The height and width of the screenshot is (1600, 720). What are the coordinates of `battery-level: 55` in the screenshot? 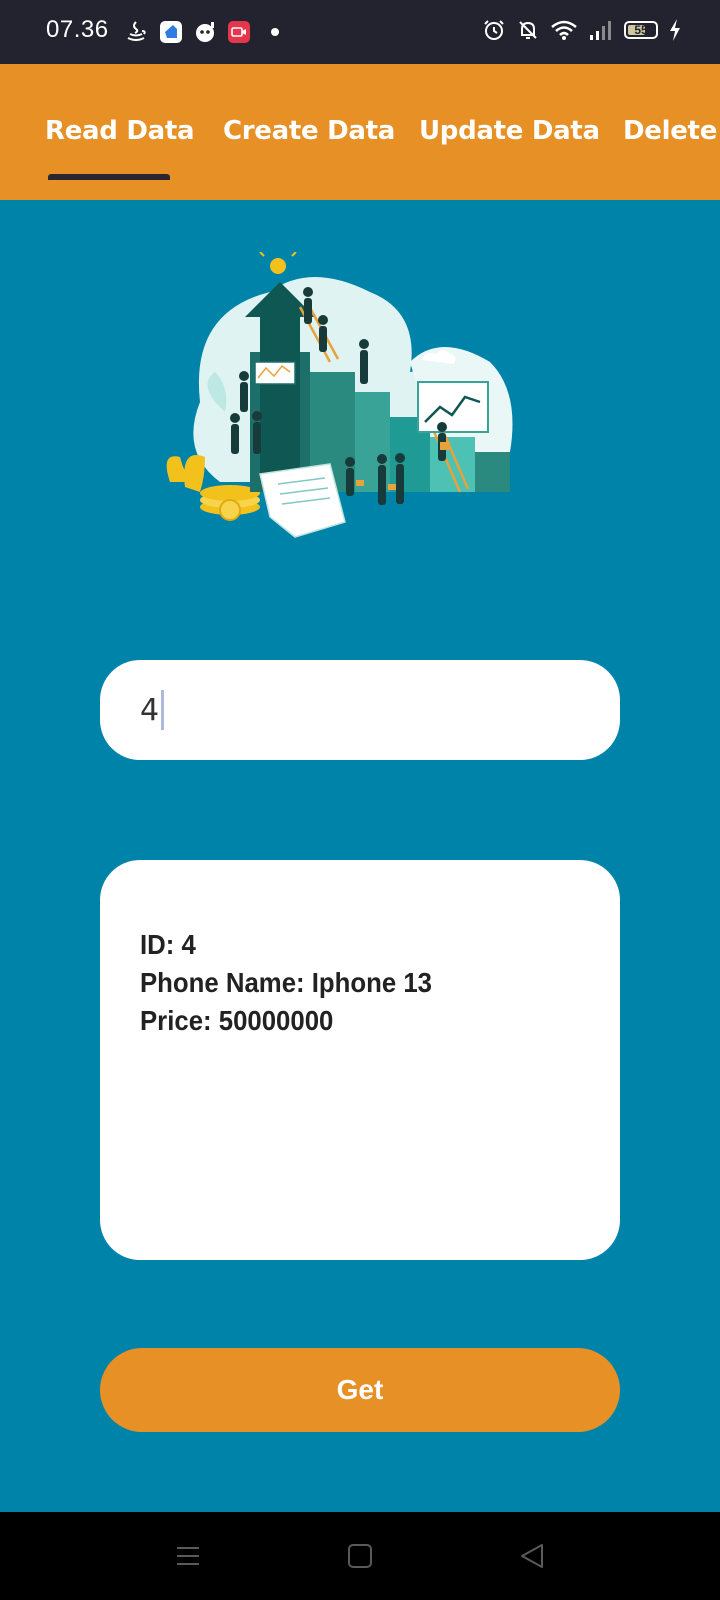 It's located at (641, 30).